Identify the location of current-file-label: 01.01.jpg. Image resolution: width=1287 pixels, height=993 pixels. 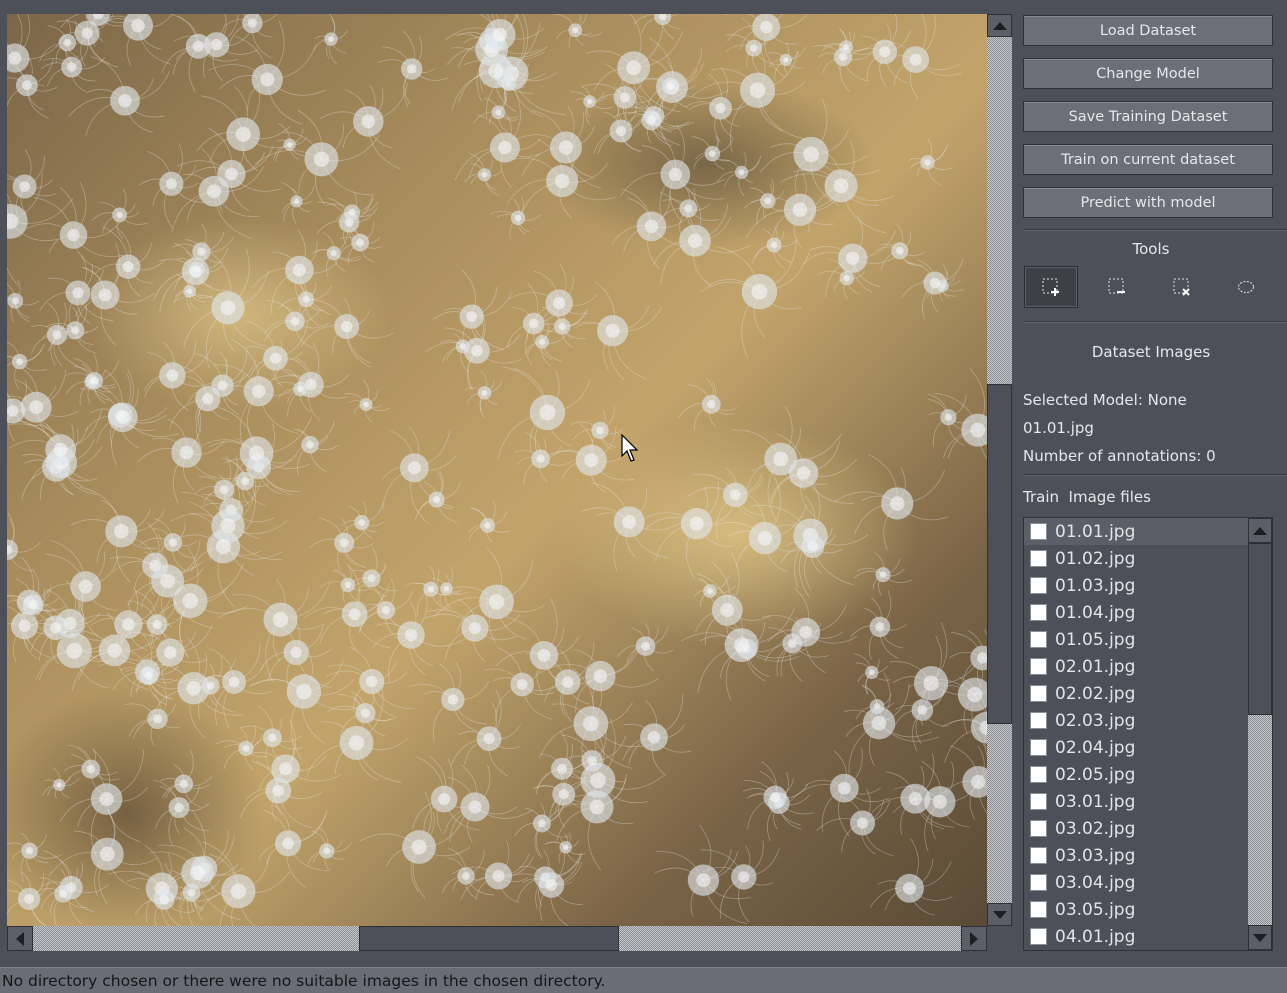
(1058, 428).